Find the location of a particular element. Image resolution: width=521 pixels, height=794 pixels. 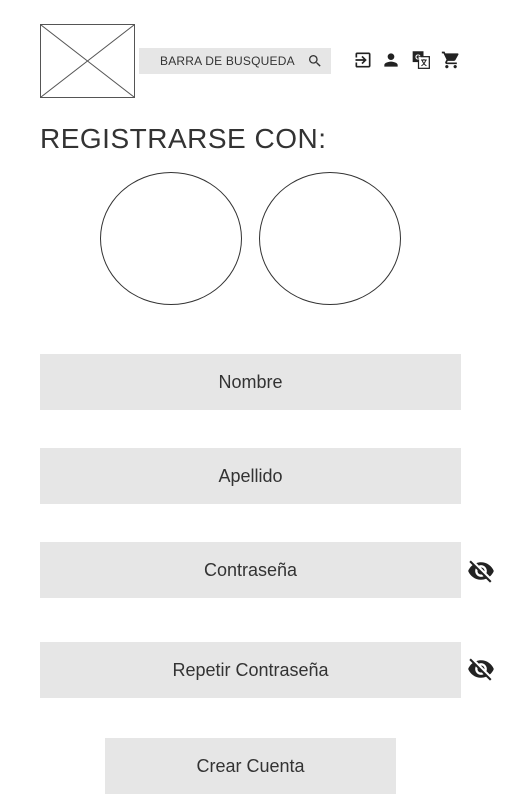

apellido-field is located at coordinates (250, 476).